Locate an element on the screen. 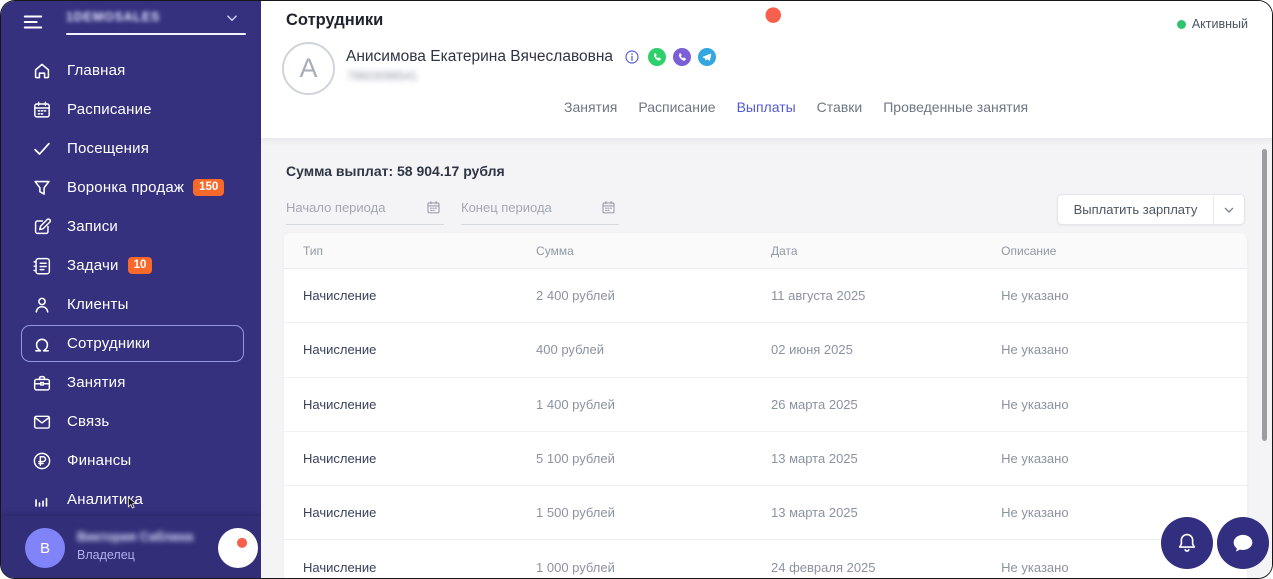 Image resolution: width=1273 pixels, height=579 pixels. sidebar-item-chart: Аналитика is located at coordinates (131, 499).